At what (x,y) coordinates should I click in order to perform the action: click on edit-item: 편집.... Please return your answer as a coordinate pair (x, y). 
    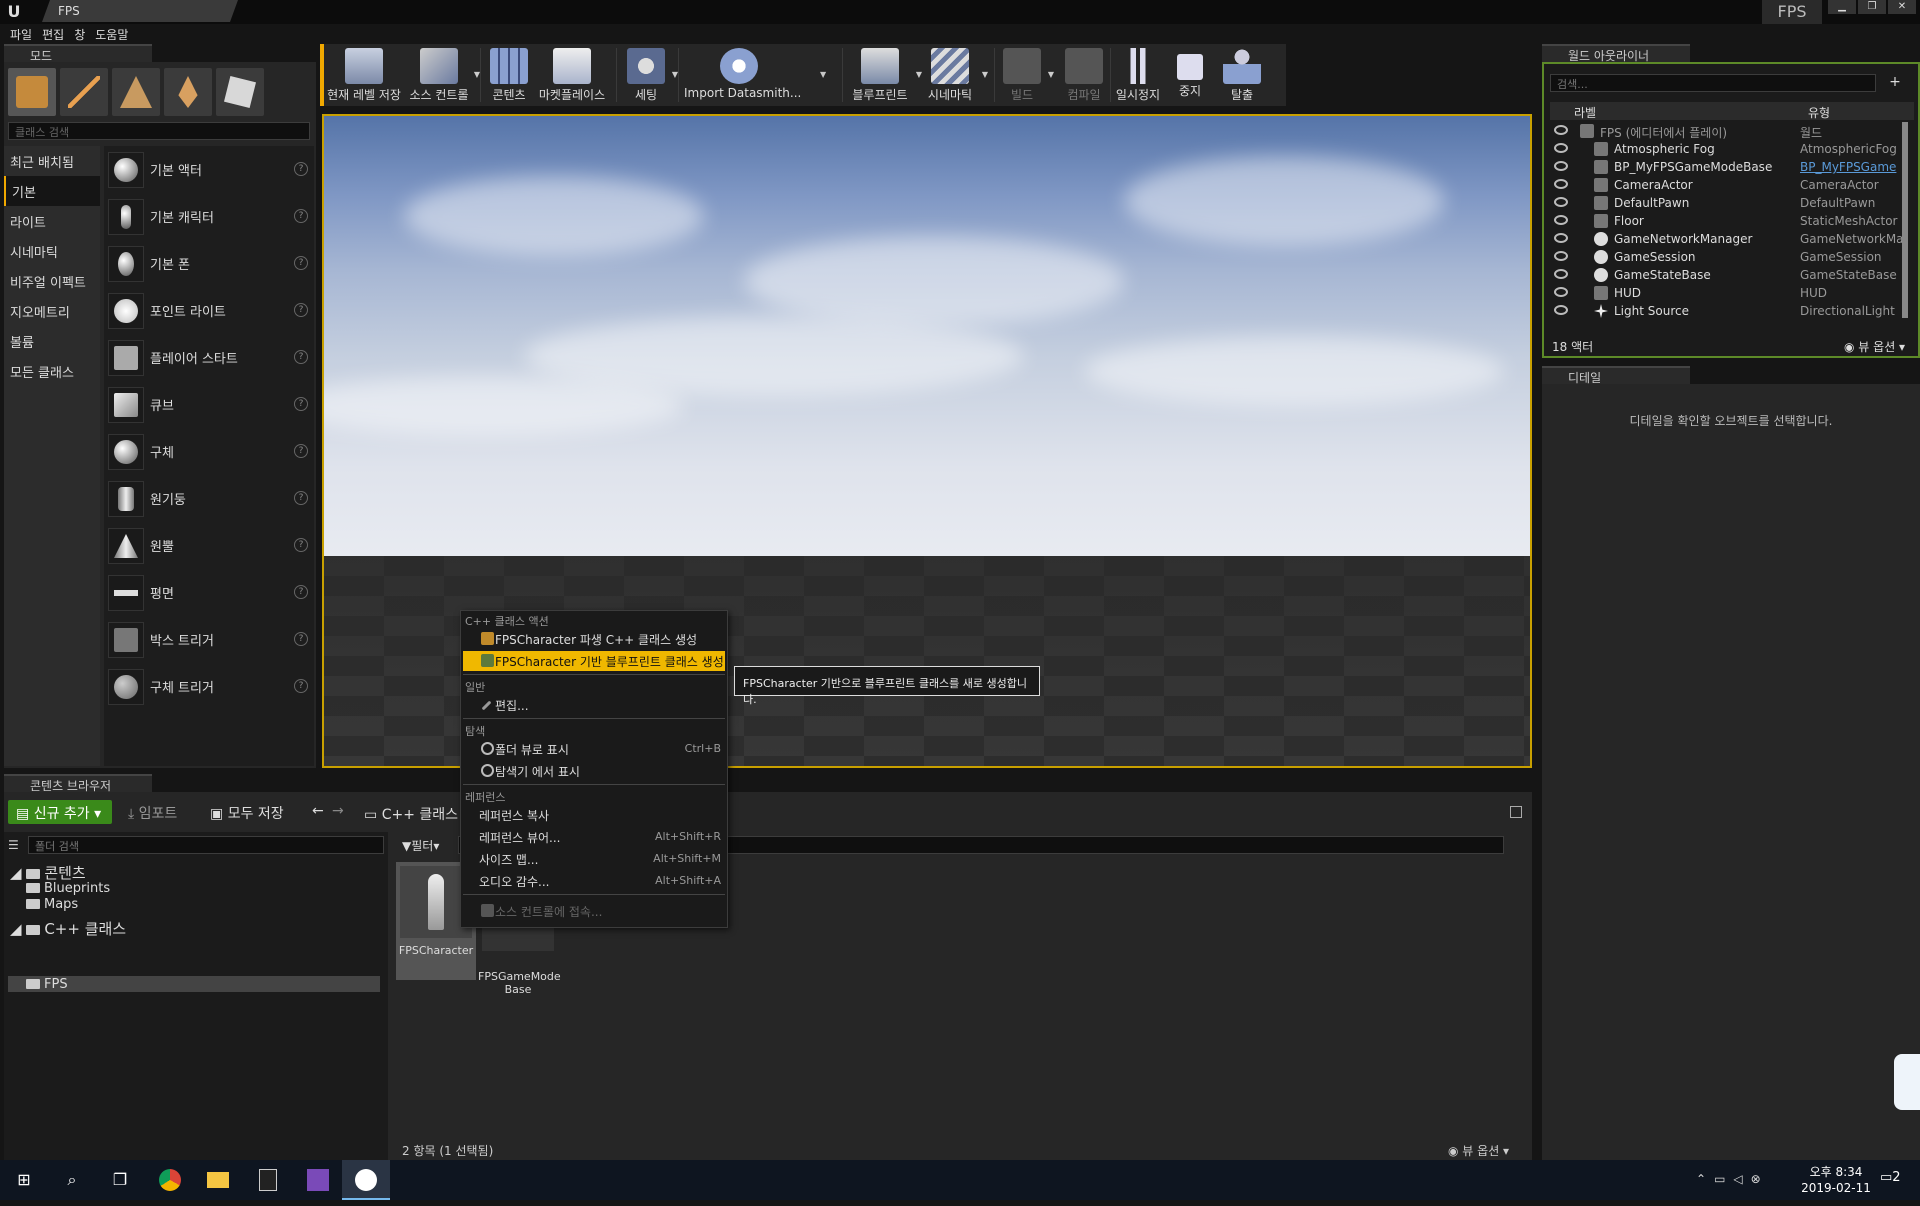
    Looking at the image, I should click on (594, 705).